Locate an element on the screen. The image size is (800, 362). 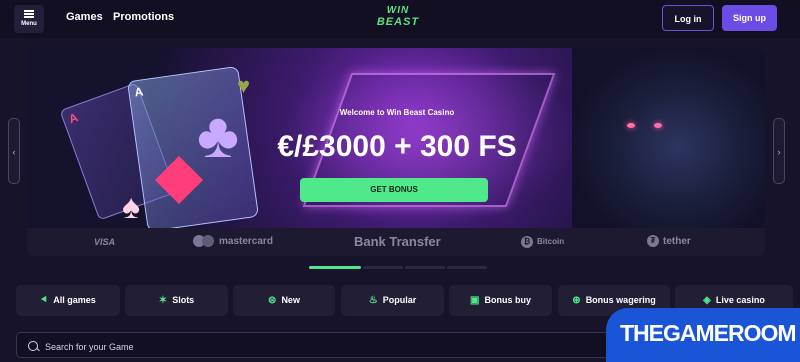
mastercard-icon is located at coordinates (204, 241).